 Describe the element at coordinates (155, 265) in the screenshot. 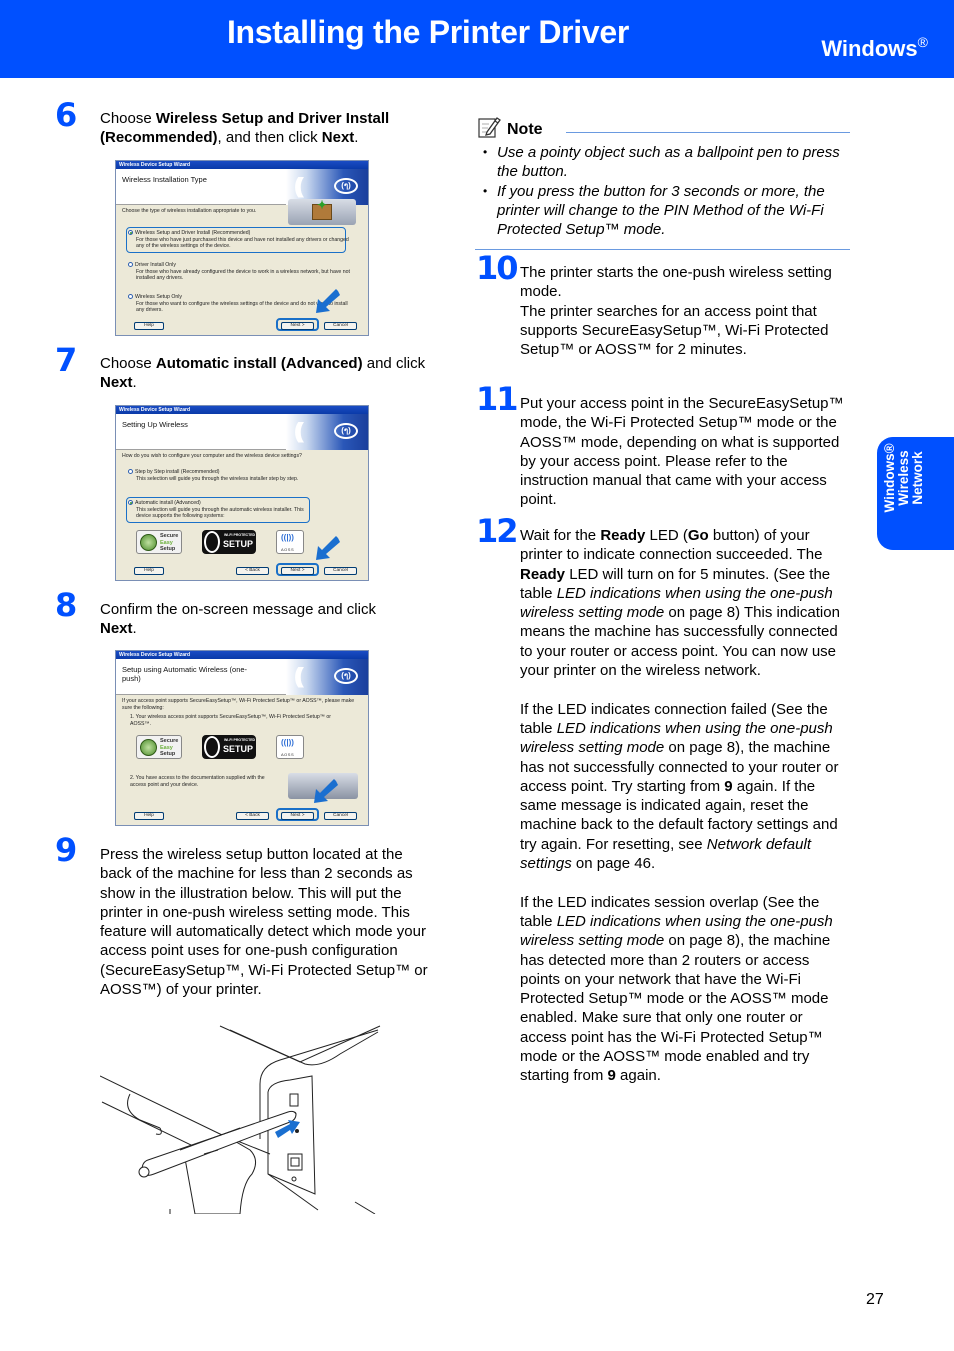

I see `option-label: Driver Install Only` at that location.